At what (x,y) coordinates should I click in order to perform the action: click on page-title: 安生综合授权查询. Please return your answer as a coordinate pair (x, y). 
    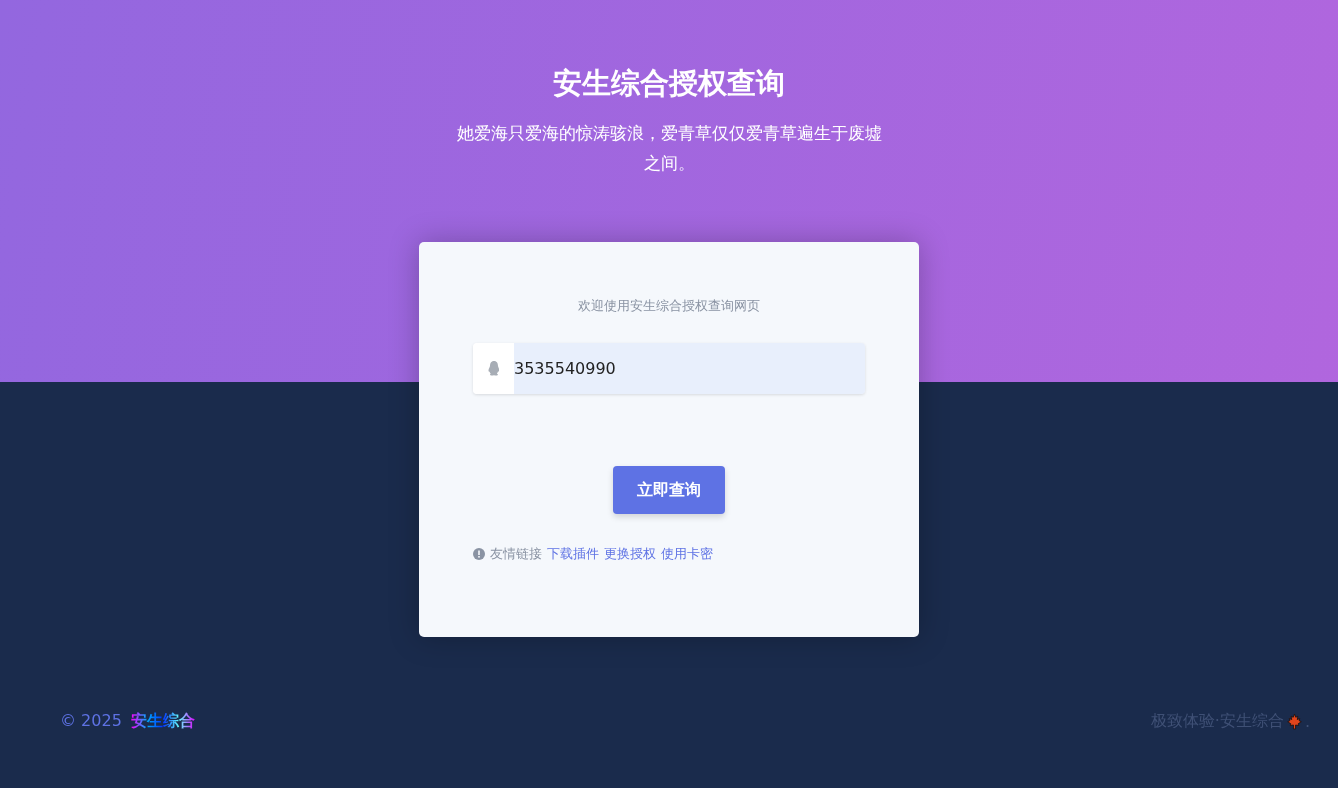
    Looking at the image, I should click on (669, 83).